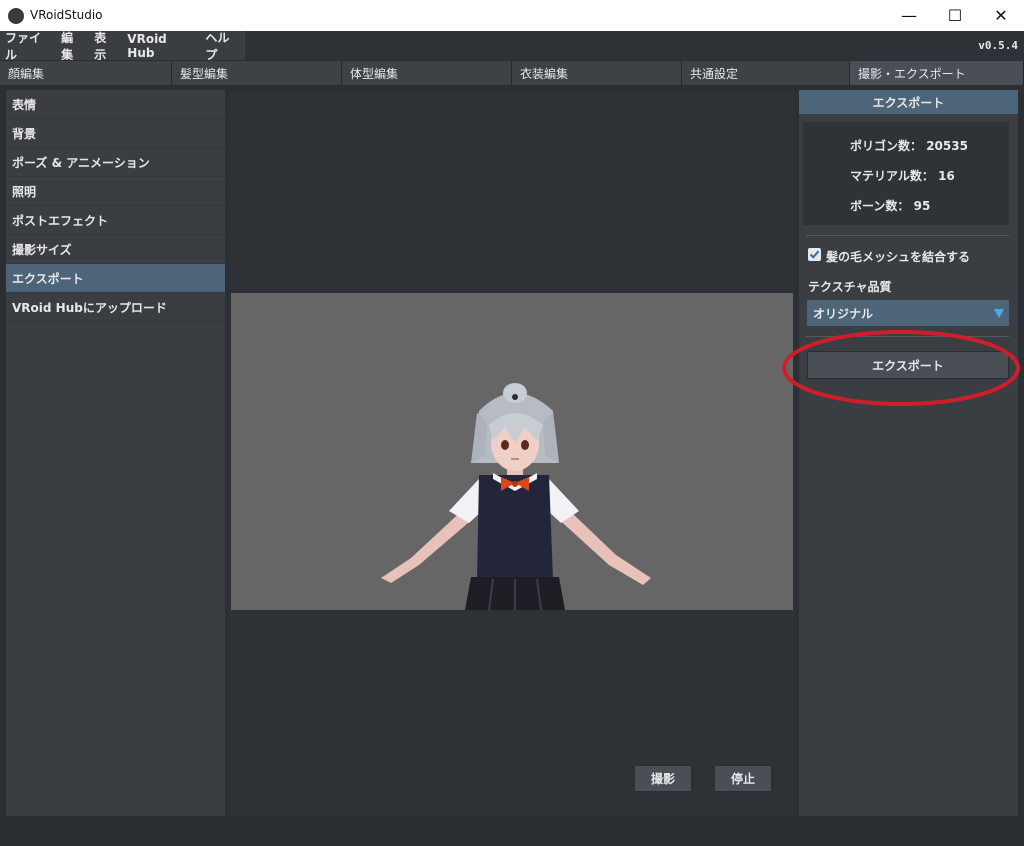 Image resolution: width=1024 pixels, height=846 pixels. Describe the element at coordinates (257, 73) in the screenshot. I see `tab-hair: 髪型編集` at that location.